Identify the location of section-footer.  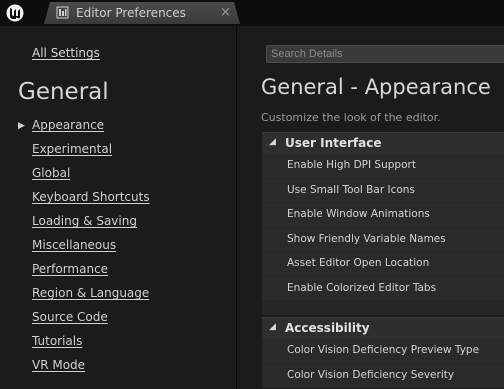
(383, 308).